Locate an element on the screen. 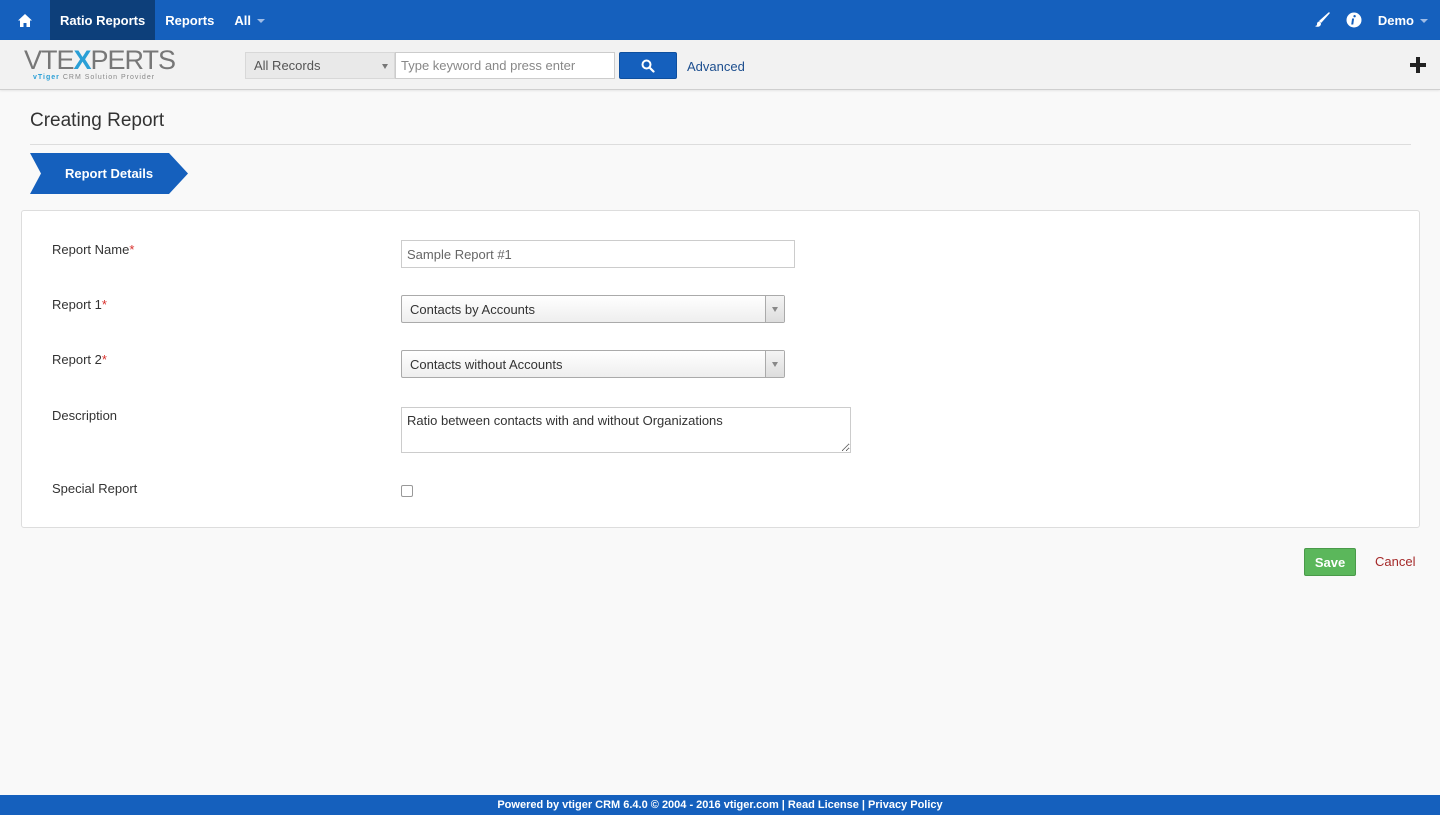 Image resolution: width=1440 pixels, height=815 pixels. nav-right-group: Demo is located at coordinates (1367, 20).